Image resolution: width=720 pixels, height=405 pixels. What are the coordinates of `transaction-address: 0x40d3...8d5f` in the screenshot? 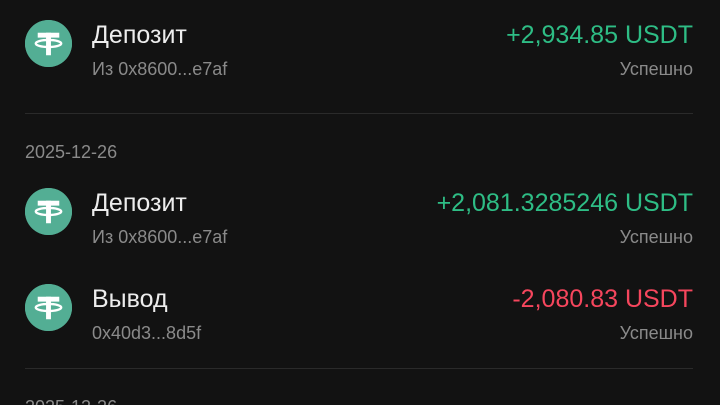 It's located at (147, 333).